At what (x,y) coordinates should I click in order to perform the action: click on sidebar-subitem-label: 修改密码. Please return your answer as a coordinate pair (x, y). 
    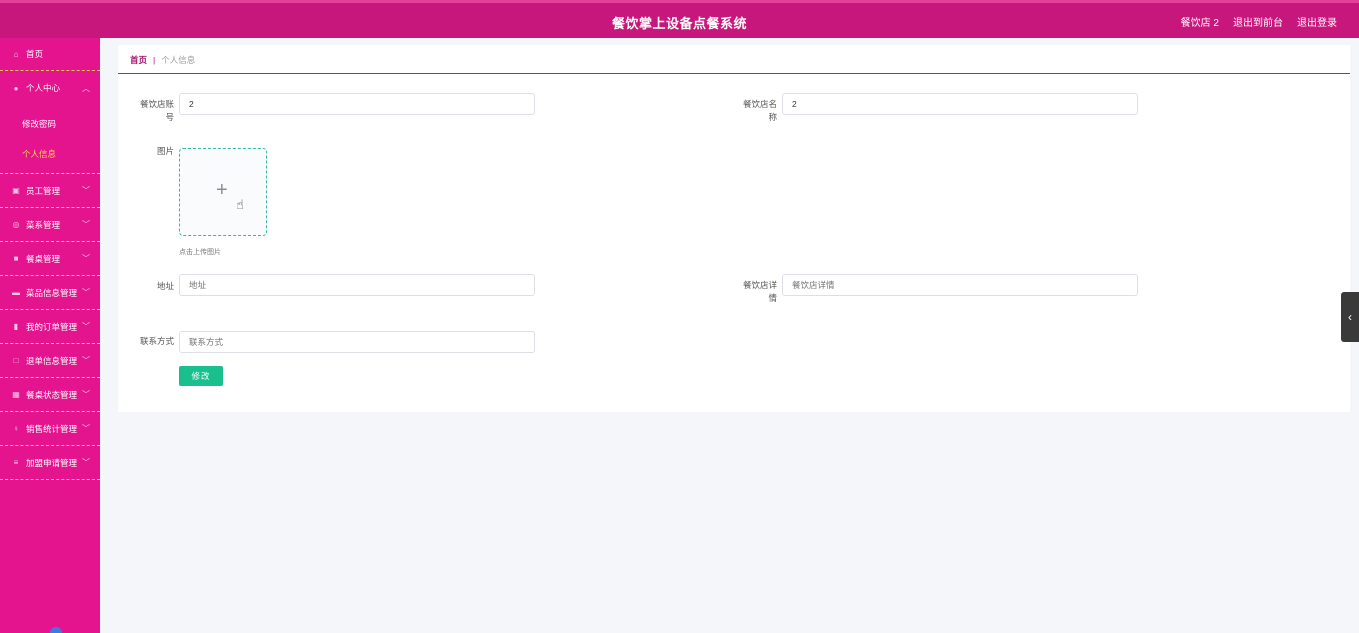
    Looking at the image, I should click on (39, 124).